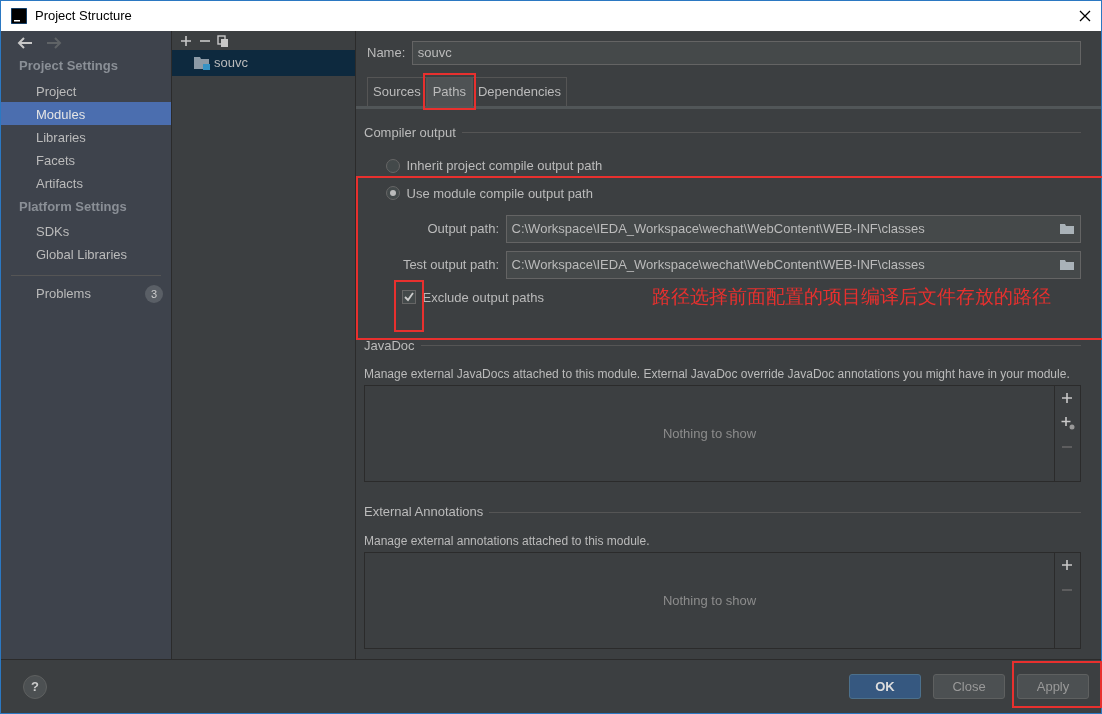 This screenshot has width=1102, height=714. What do you see at coordinates (499, 193) in the screenshot?
I see `option-label: Use module compile output path` at bounding box center [499, 193].